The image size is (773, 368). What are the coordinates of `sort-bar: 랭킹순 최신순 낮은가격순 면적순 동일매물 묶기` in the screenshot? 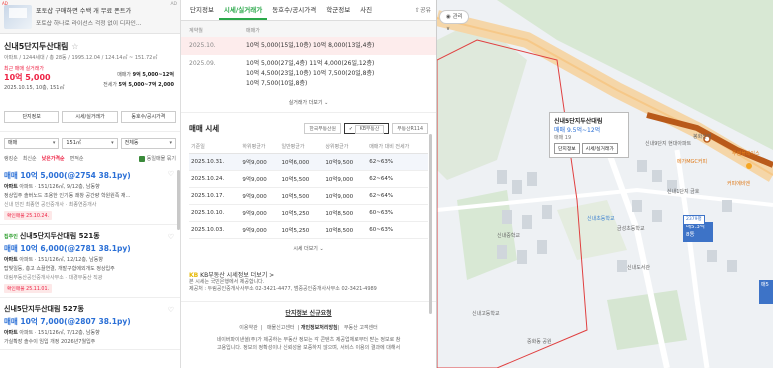 It's located at (90, 155).